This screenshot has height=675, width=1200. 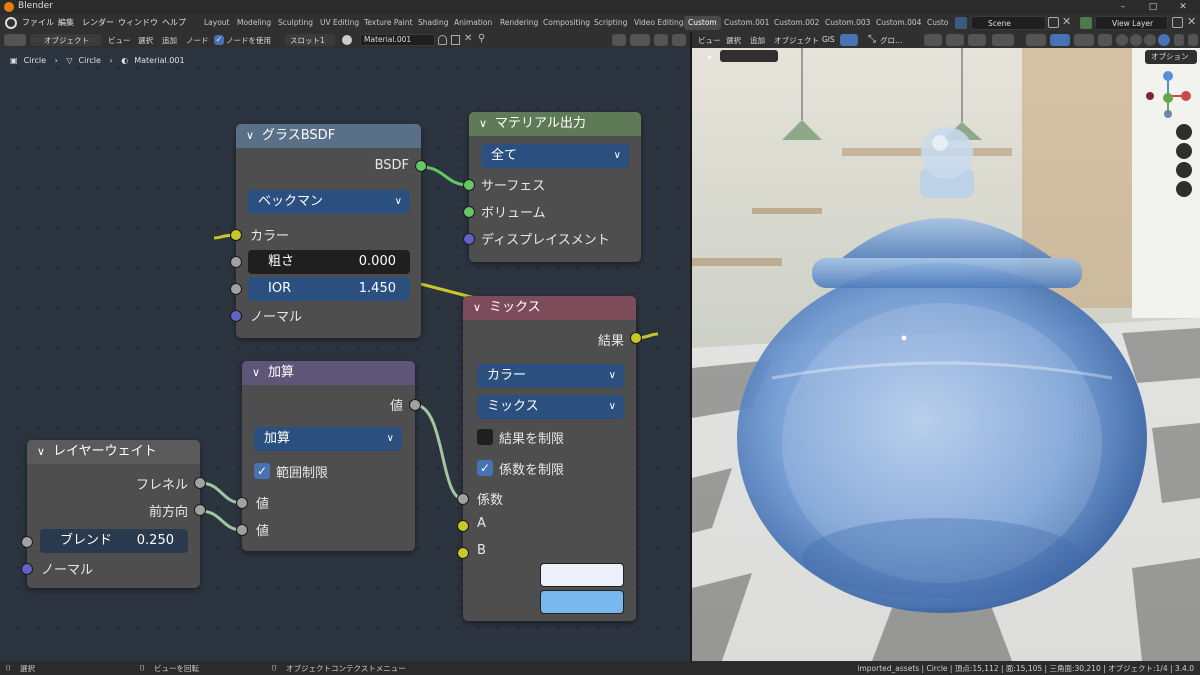 I want to click on tab-uv-editing: UV Editing, so click(x=339, y=23).